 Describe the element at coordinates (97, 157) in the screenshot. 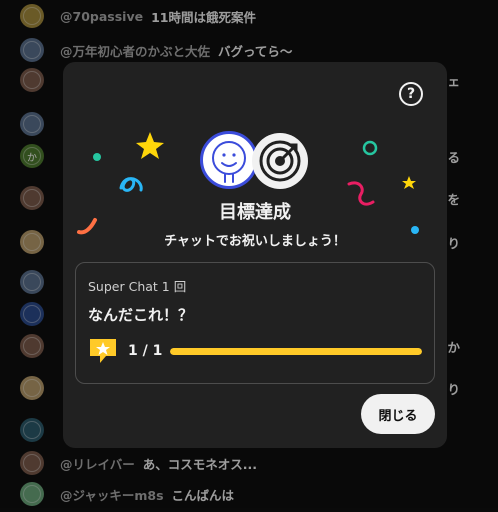

I see `confetti-dot` at that location.